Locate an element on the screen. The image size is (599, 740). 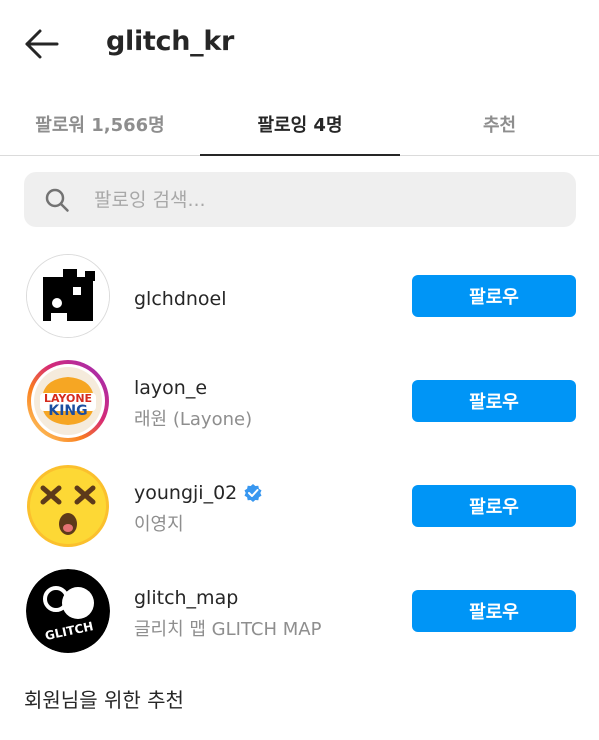
user-info: layon_e 래원 (Layone) is located at coordinates (193, 404).